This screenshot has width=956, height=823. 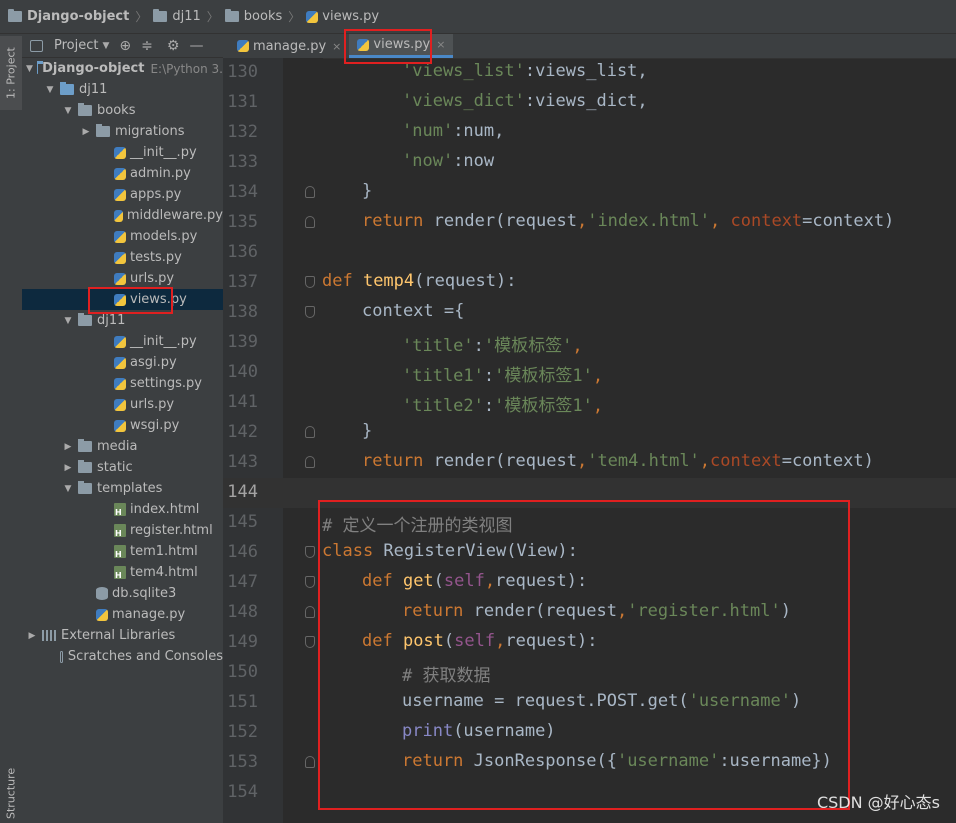 What do you see at coordinates (589, 103) in the screenshot?
I see `code-line: 131 'views_dict':views_dict,` at bounding box center [589, 103].